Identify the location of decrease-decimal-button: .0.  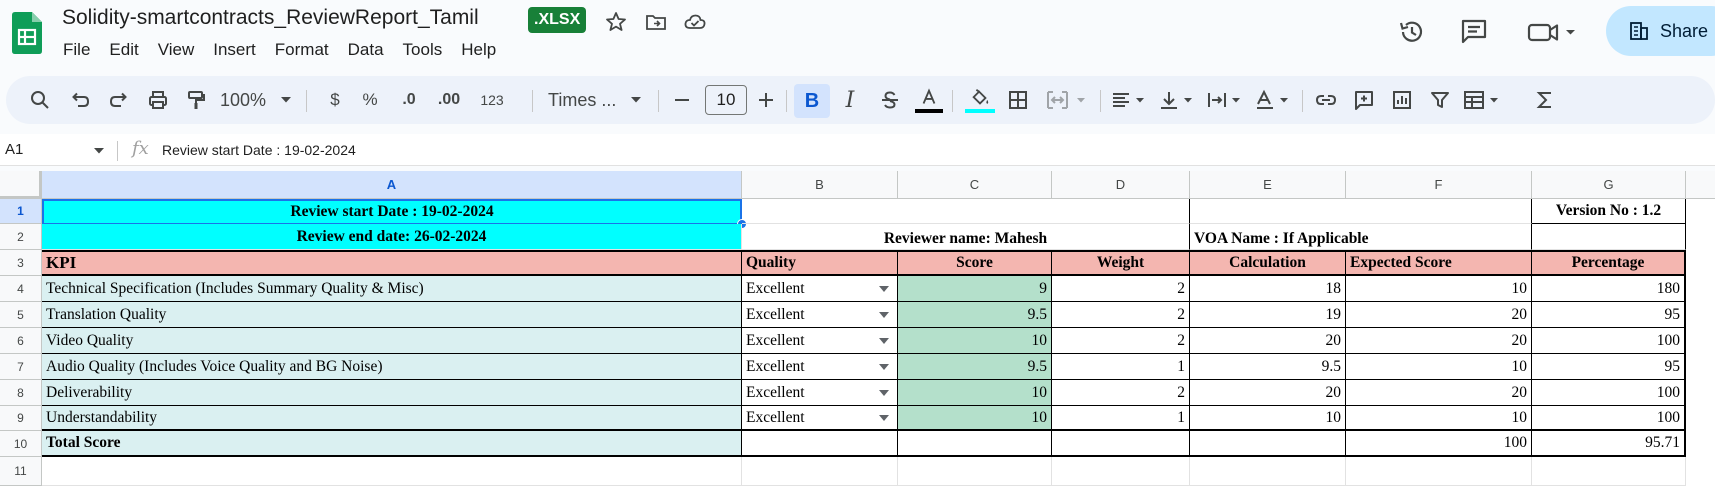
(409, 100).